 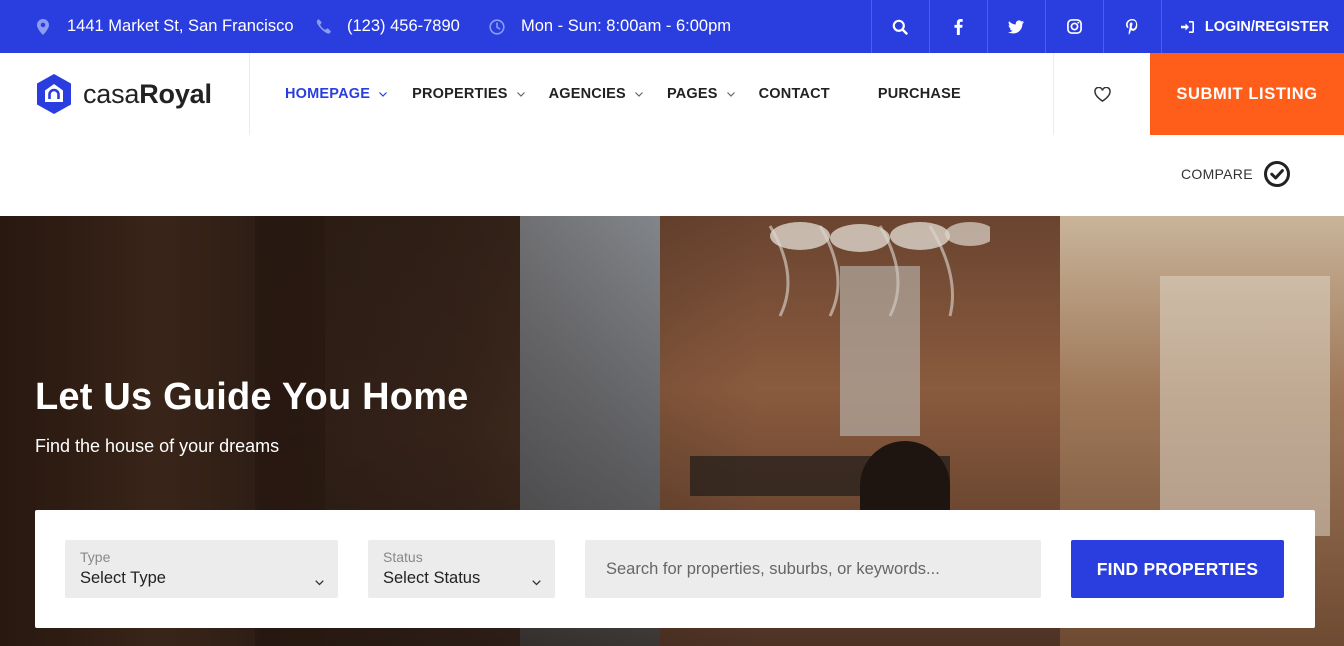 I want to click on nav-contact: CONTACT, so click(x=794, y=94).